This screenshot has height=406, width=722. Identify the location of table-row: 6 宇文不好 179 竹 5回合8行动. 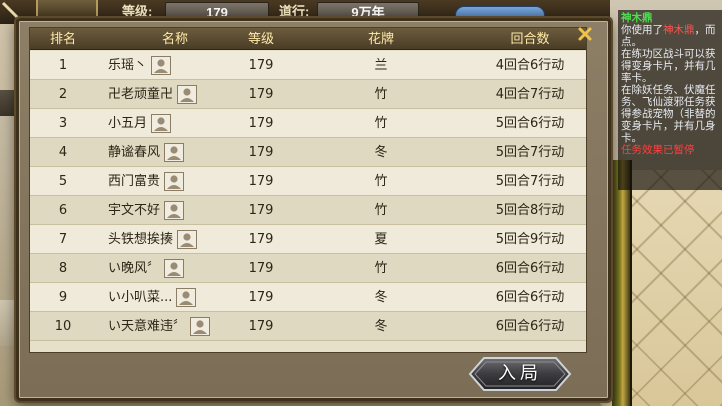
(308, 210).